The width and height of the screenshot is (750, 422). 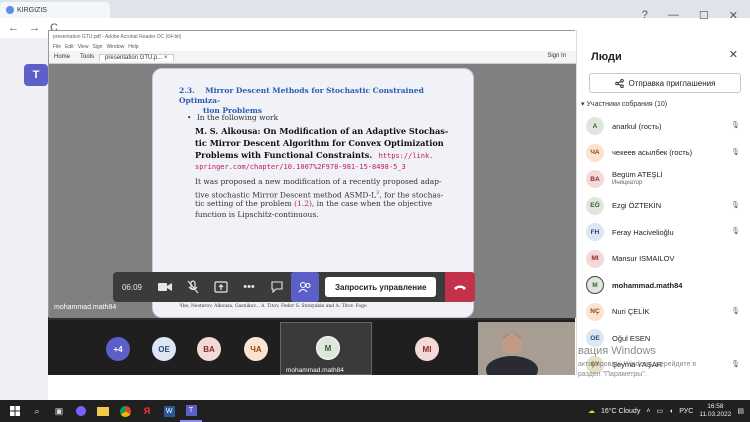 What do you see at coordinates (648, 411) in the screenshot?
I see `chevron-up-icon: ˄` at bounding box center [648, 411].